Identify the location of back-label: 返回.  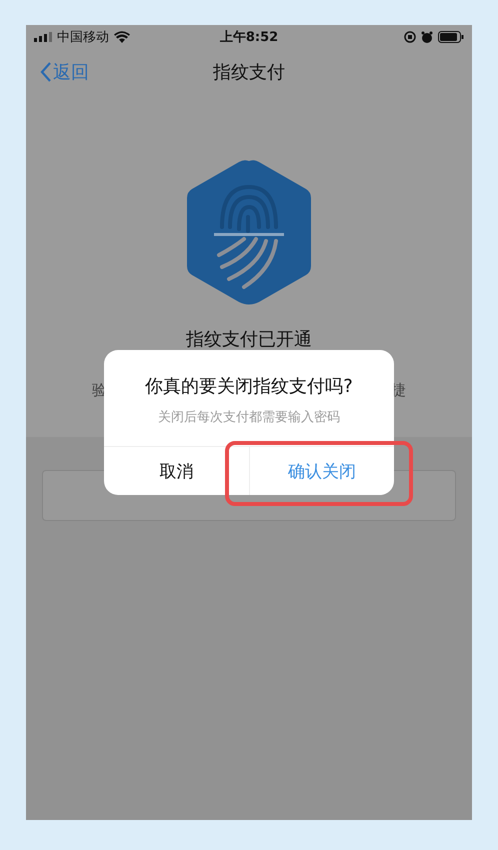
(71, 72).